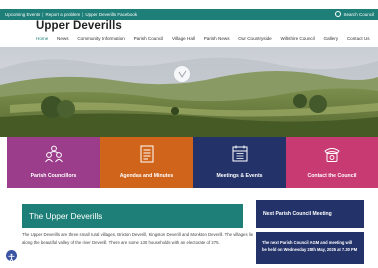 Image resolution: width=378 pixels, height=268 pixels. I want to click on top-link-upcoming-events: Upcoming Events, so click(22, 14).